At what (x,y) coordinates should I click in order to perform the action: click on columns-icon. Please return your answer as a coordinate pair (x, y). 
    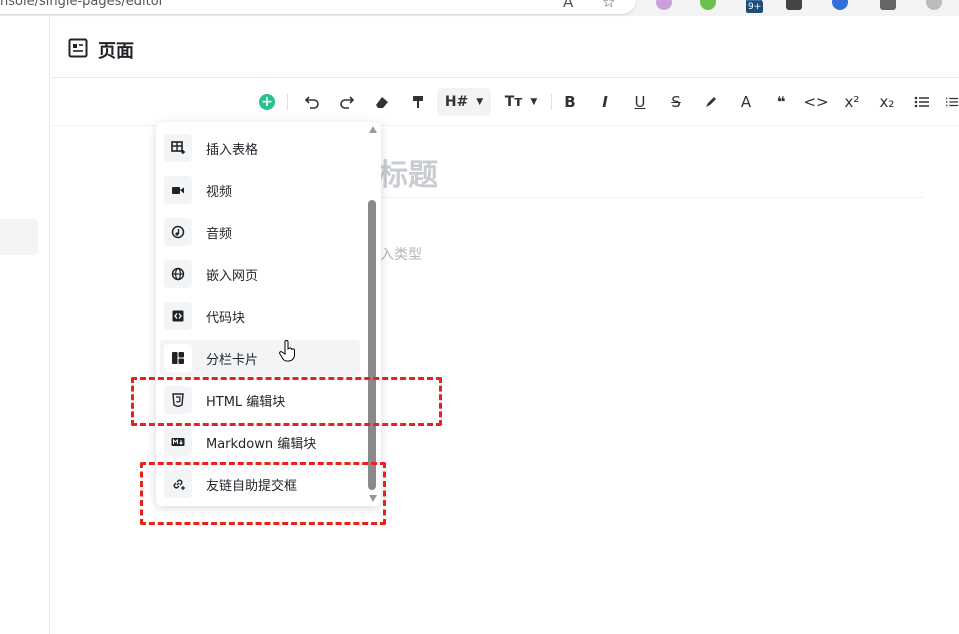
    Looking at the image, I should click on (178, 358).